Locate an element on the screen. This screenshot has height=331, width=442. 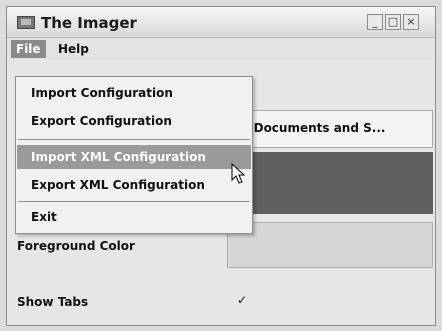
window-title: The Imager is located at coordinates (89, 23).